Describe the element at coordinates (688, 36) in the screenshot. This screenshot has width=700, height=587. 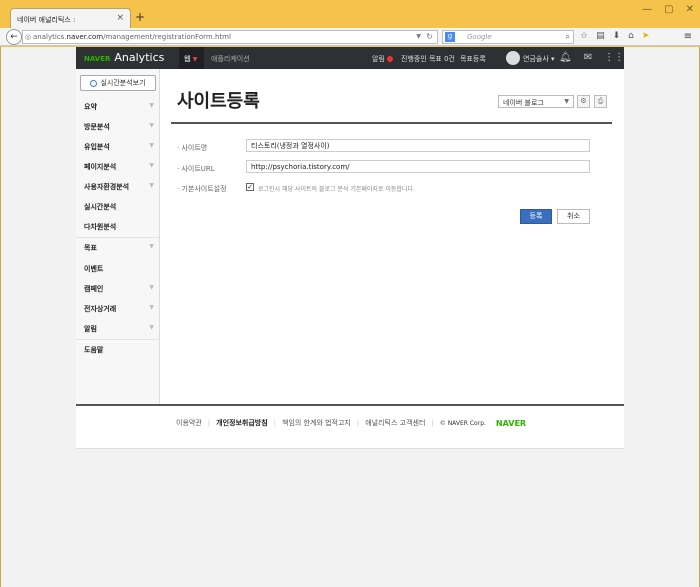
I see `menu-icon: ≡` at that location.